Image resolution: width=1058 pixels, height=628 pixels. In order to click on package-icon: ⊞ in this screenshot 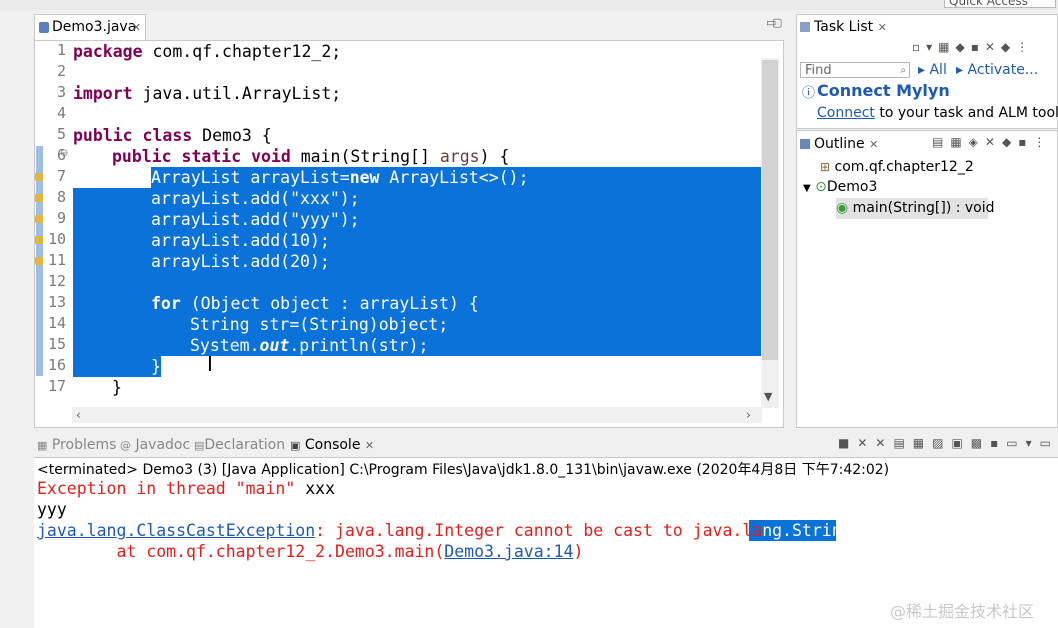, I will do `click(825, 167)`.